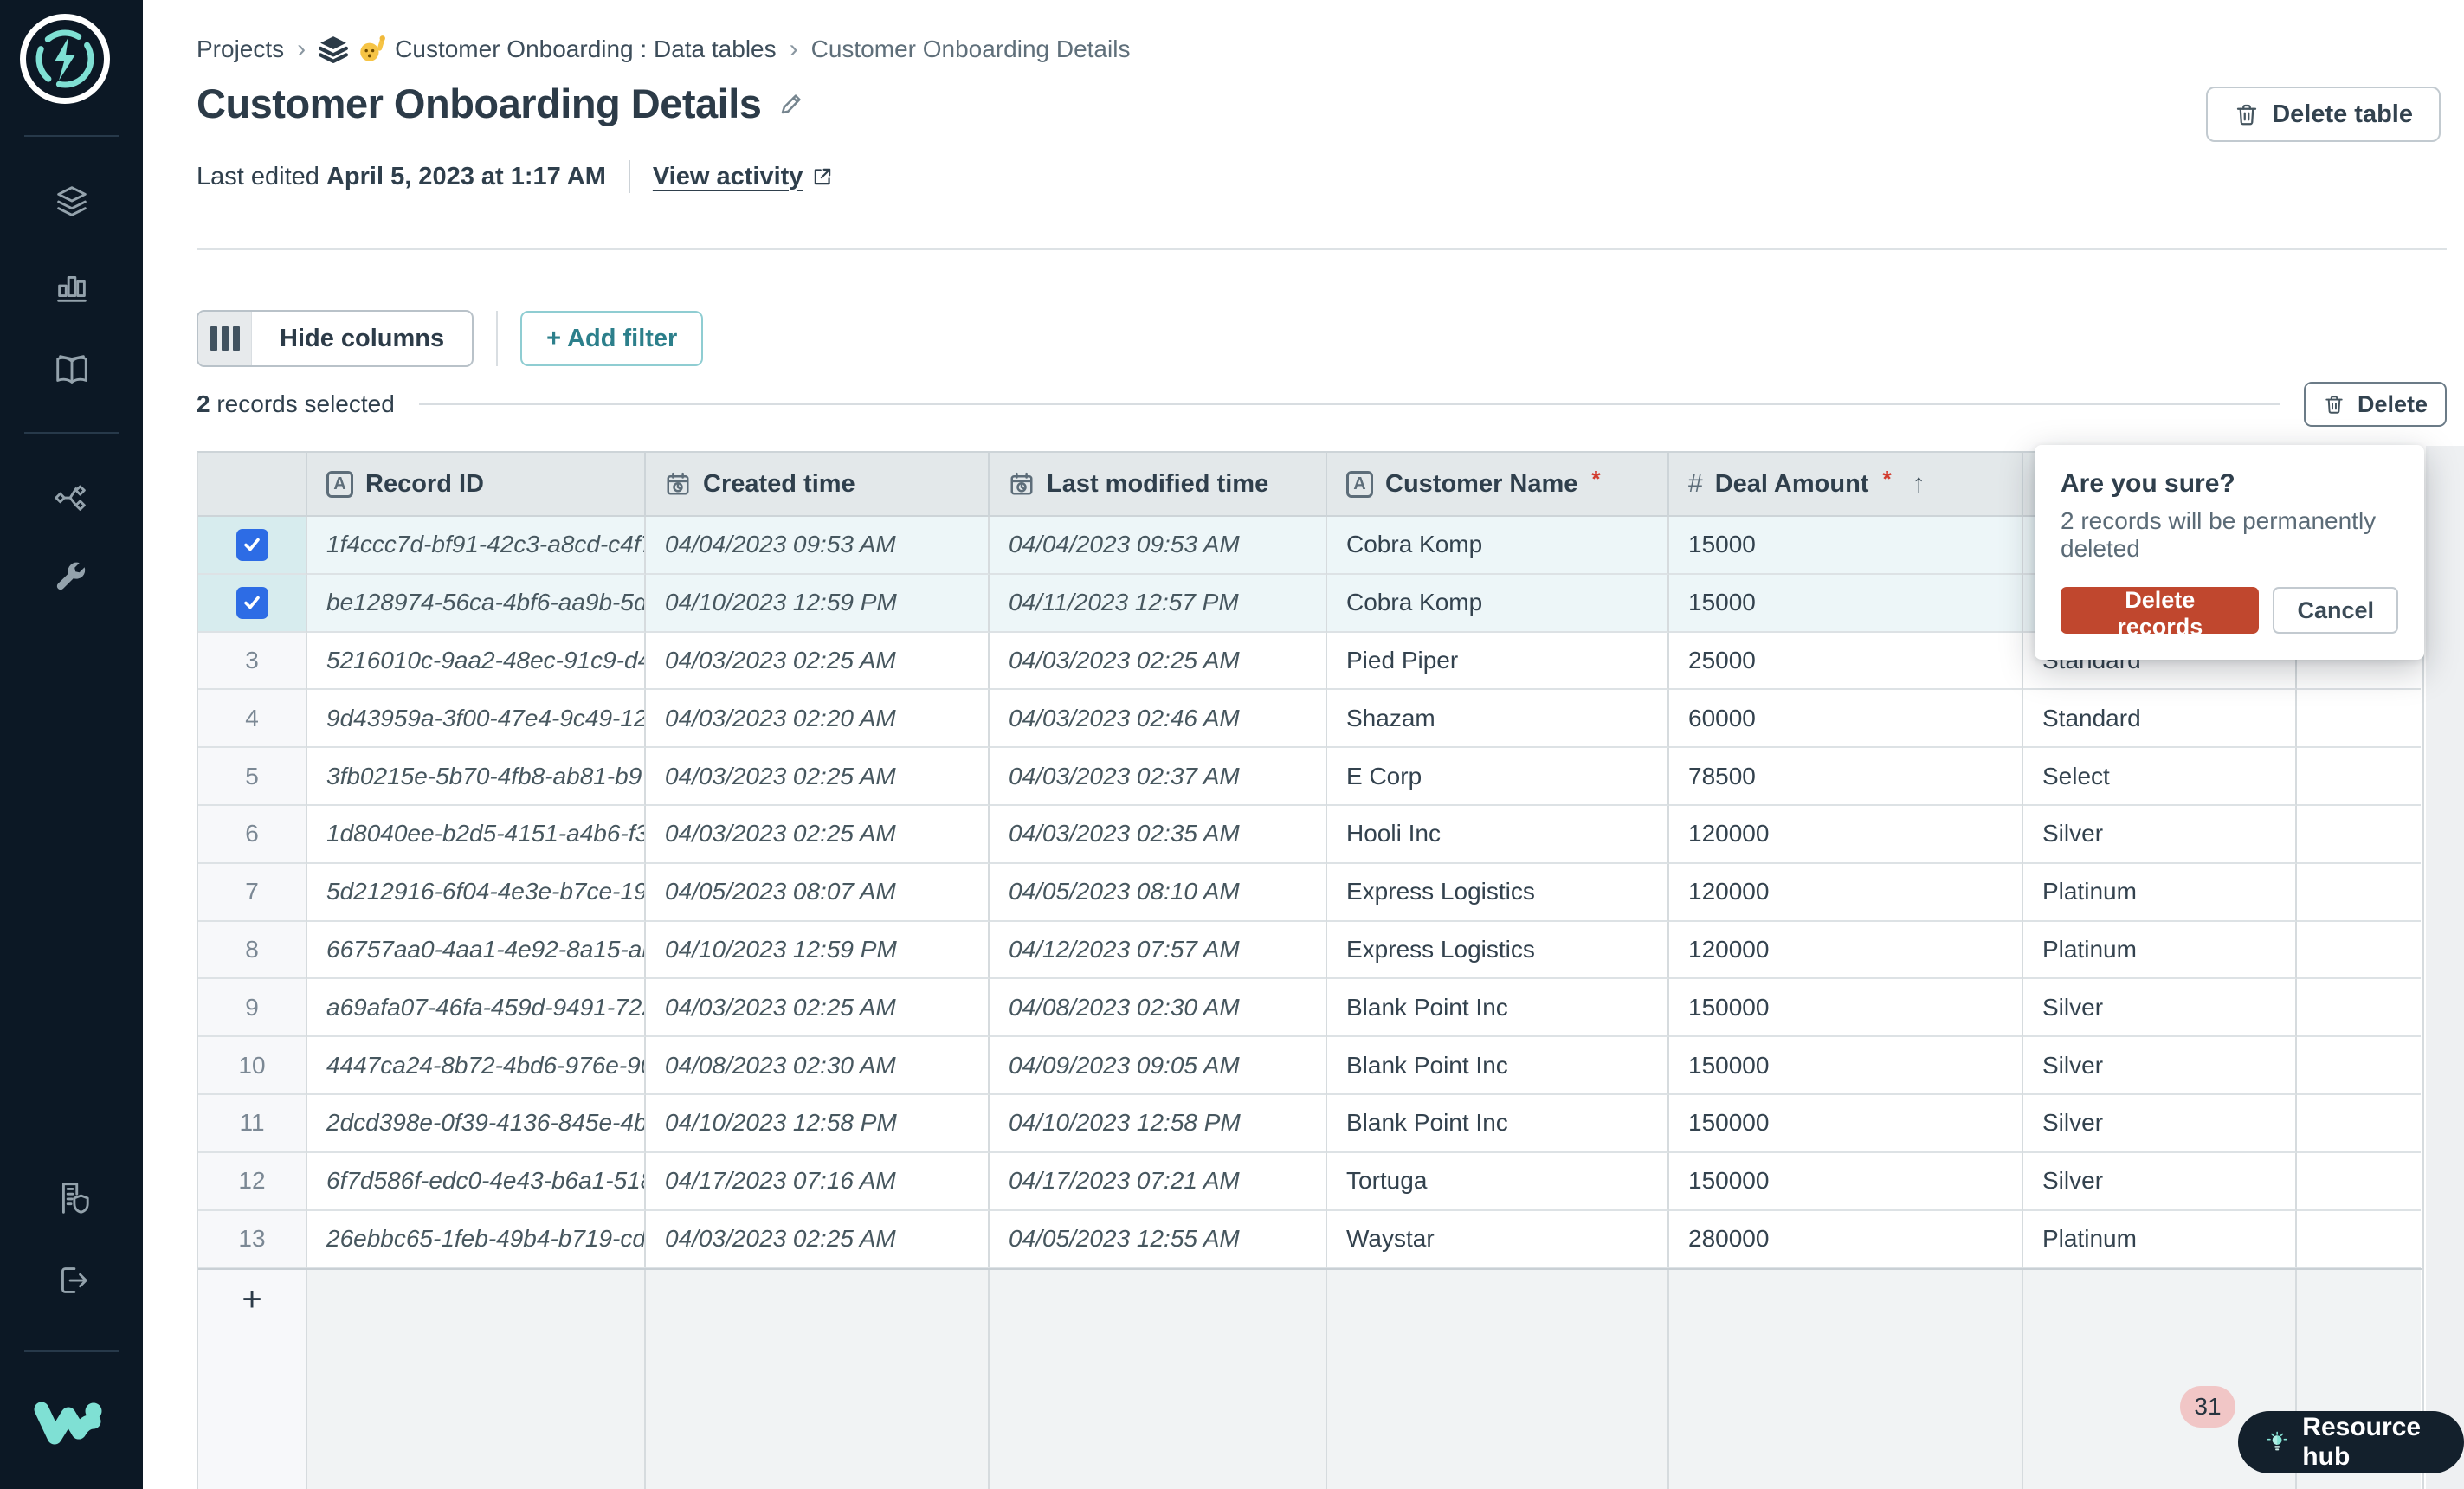 The width and height of the screenshot is (2464, 1489). I want to click on add-record-button: +, so click(252, 1380).